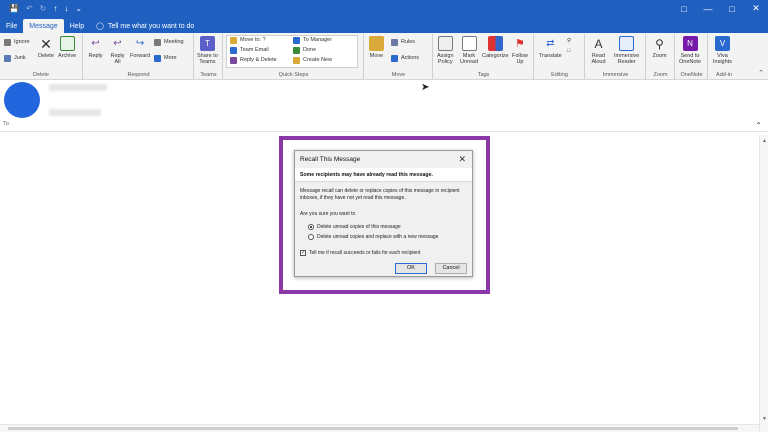  Describe the element at coordinates (451, 268) in the screenshot. I see `cancel-button: Cancel` at that location.